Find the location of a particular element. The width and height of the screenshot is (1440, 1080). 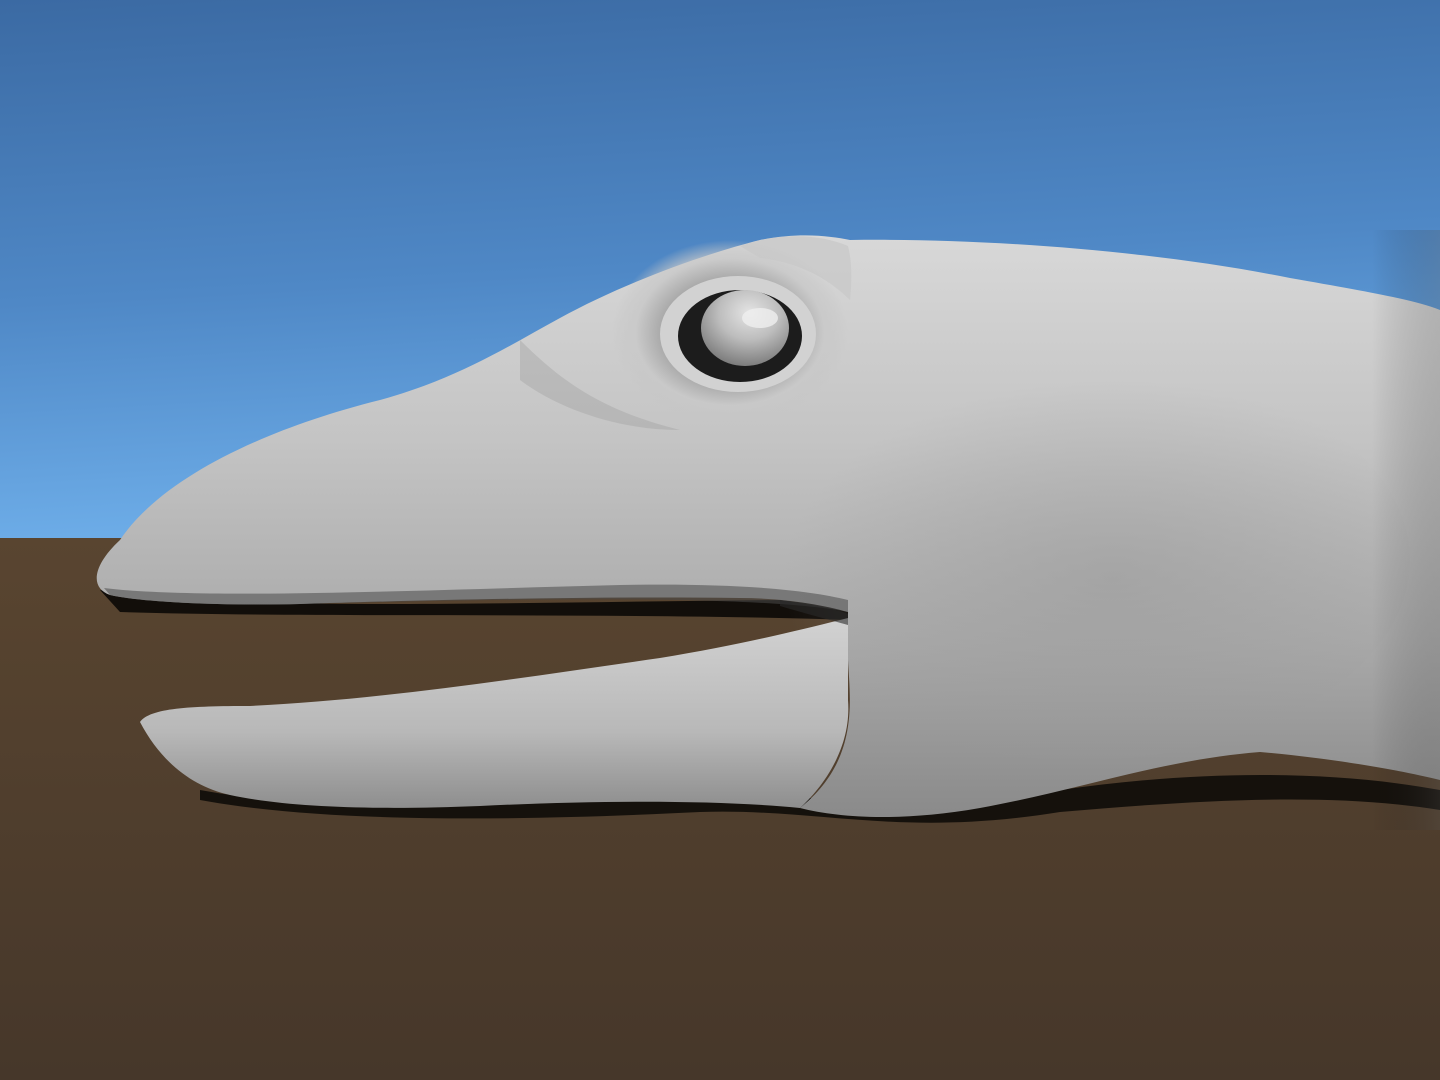

eyeball is located at coordinates (745, 328).